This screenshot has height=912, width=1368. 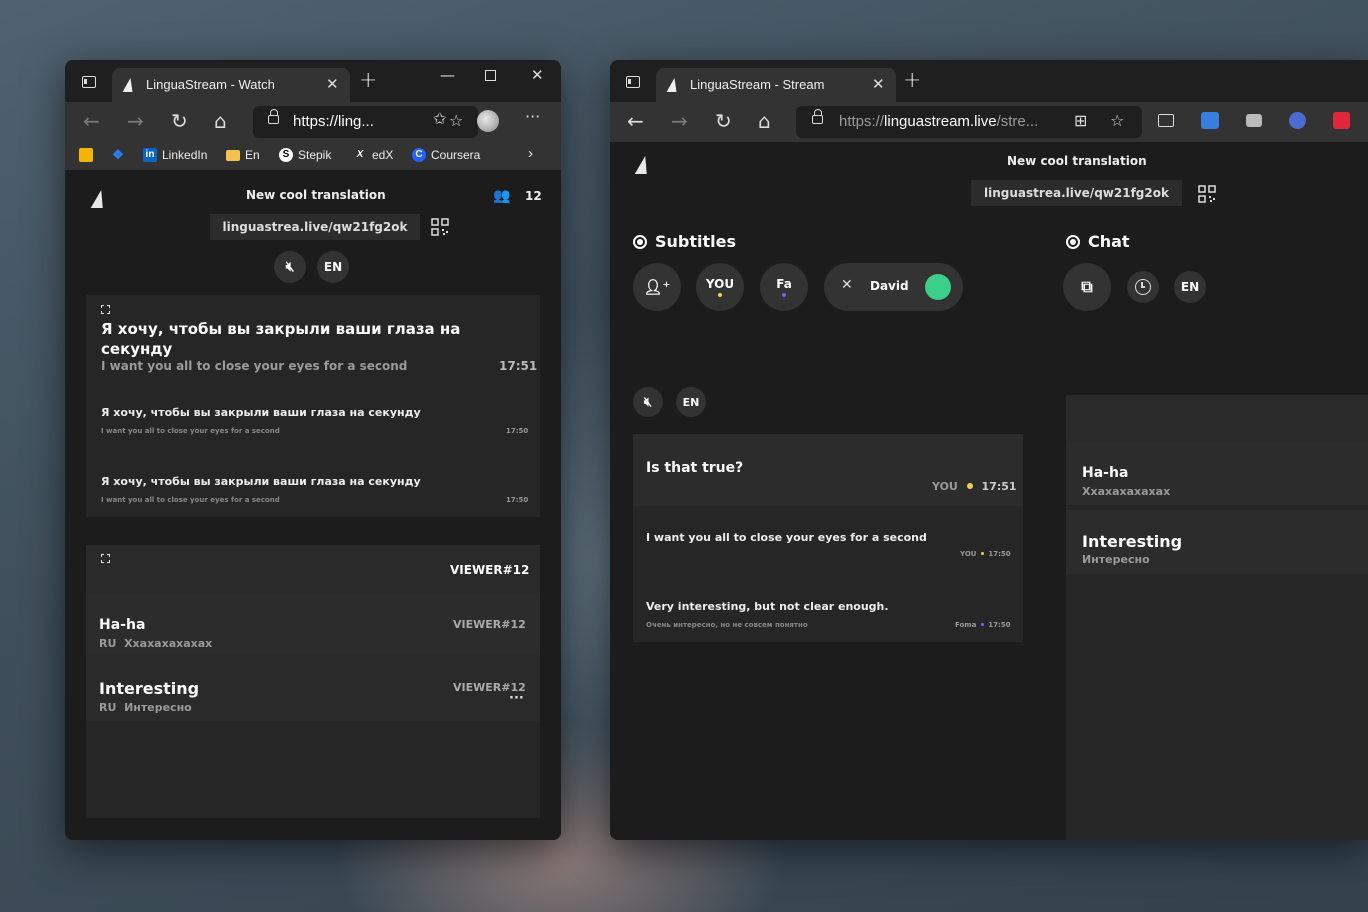 I want to click on chat-message-translation: RU Ххахахахахах, so click(x=156, y=643).